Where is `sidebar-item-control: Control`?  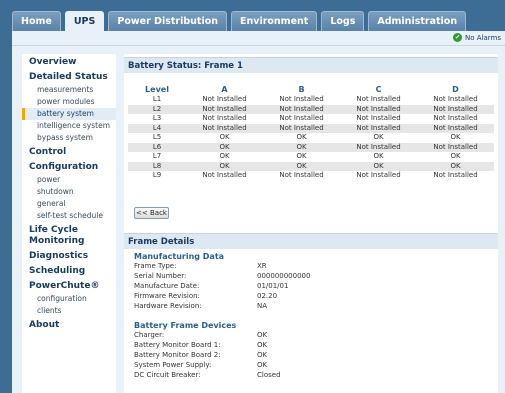 sidebar-item-control: Control is located at coordinates (69, 151).